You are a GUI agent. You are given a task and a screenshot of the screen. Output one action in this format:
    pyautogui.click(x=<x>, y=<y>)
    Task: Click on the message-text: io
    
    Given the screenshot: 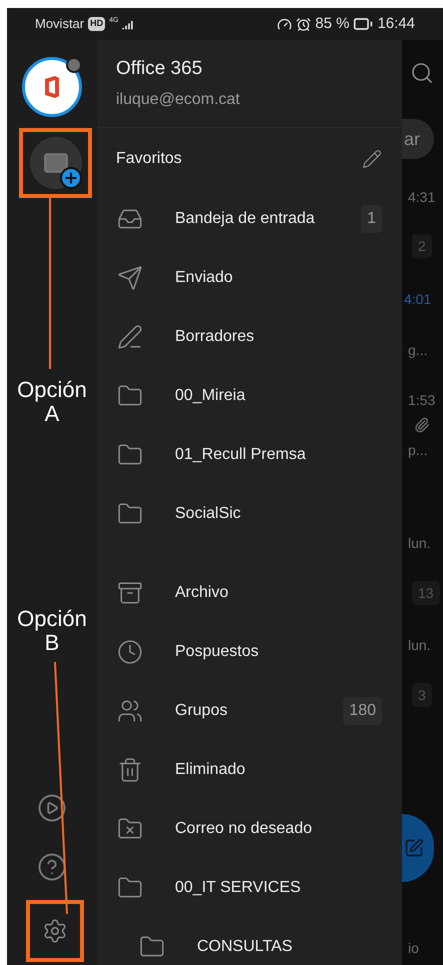 What is the action you would take?
    pyautogui.click(x=413, y=948)
    